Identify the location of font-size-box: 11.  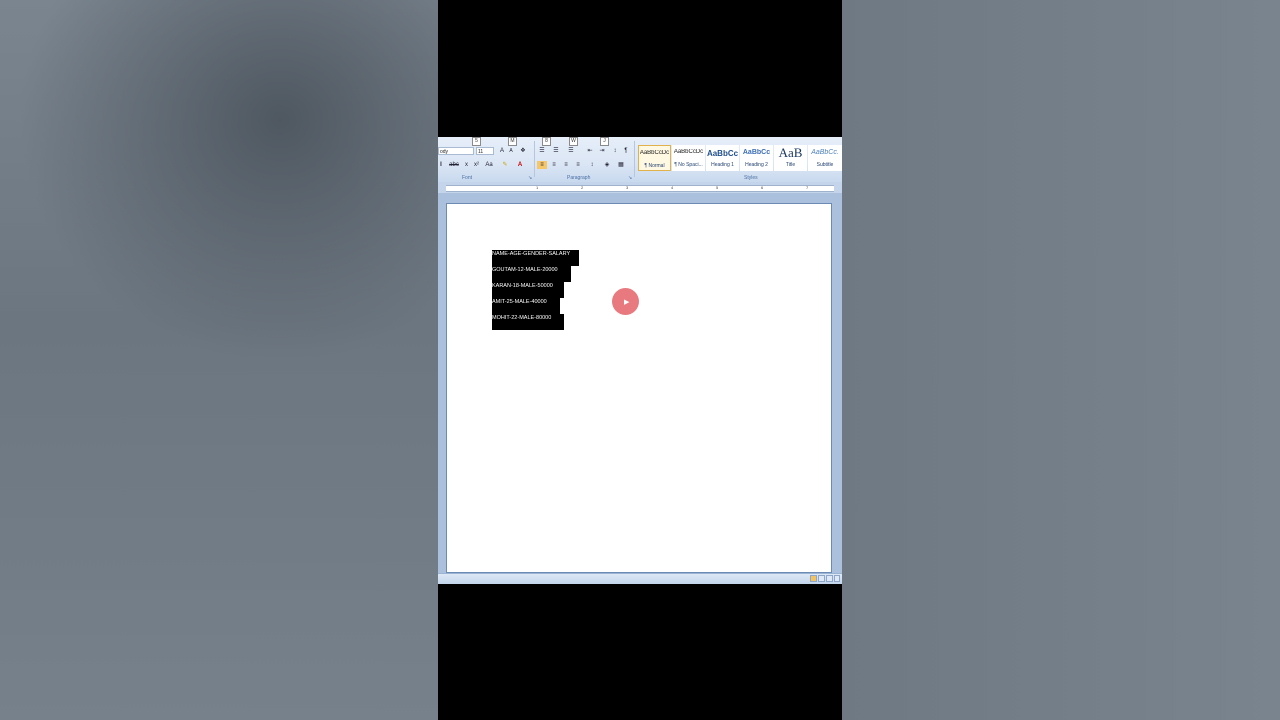
(485, 151).